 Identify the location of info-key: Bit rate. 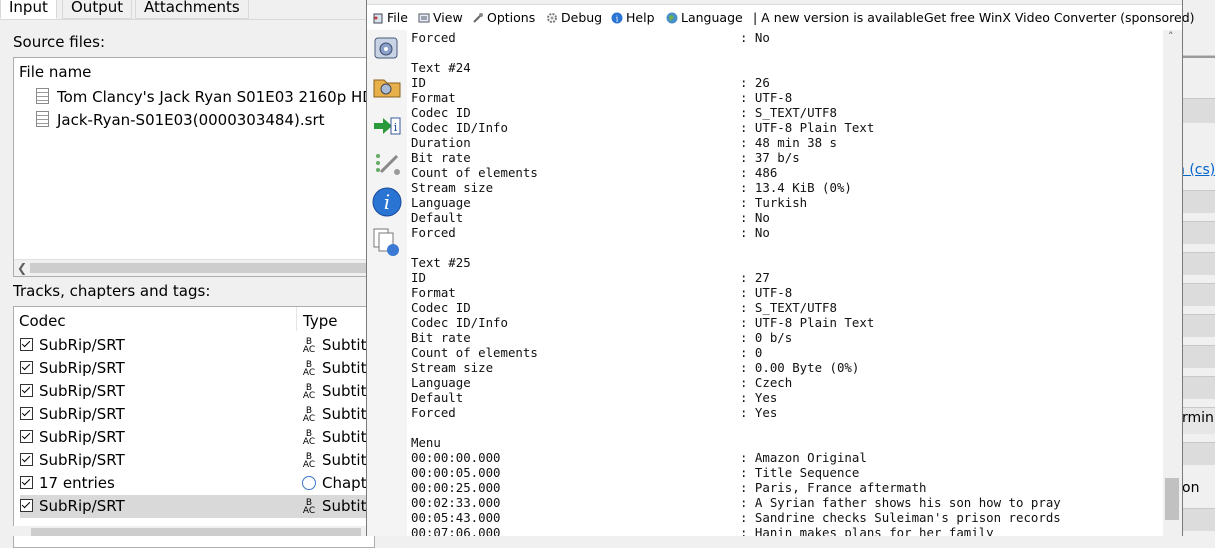
(441, 157).